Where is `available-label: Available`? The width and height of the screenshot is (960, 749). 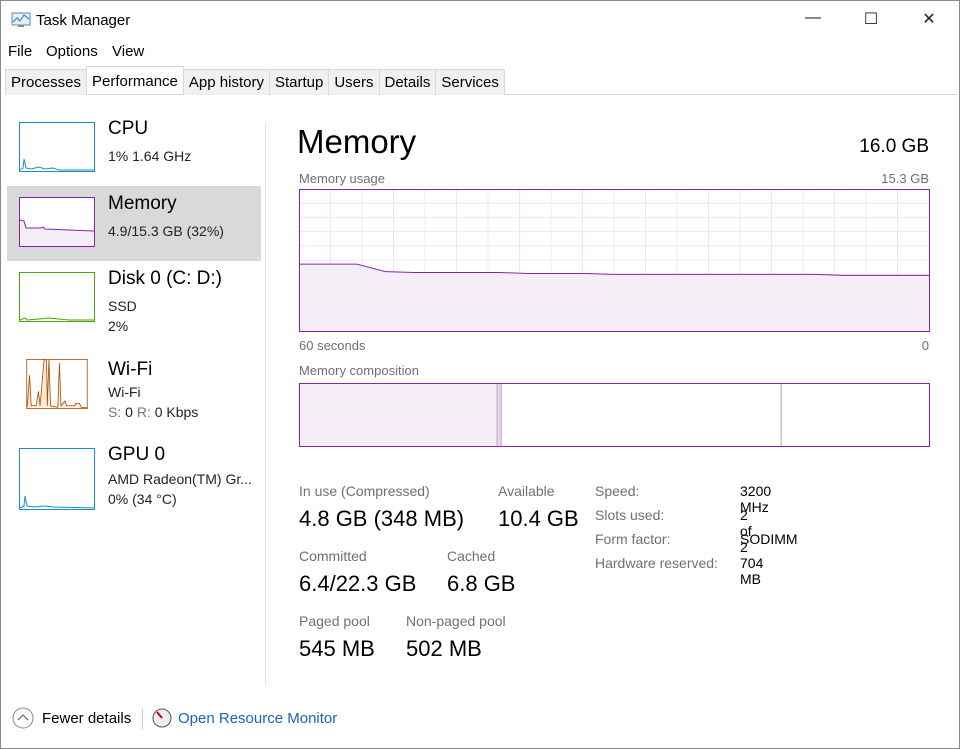 available-label: Available is located at coordinates (526, 491).